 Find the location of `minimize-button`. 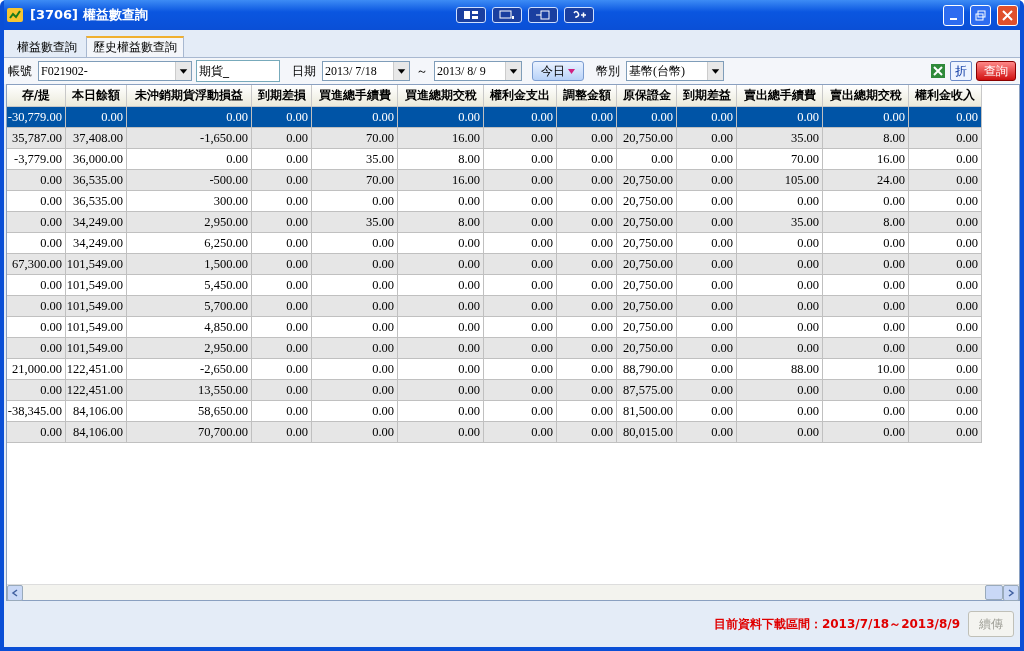

minimize-button is located at coordinates (953, 15).